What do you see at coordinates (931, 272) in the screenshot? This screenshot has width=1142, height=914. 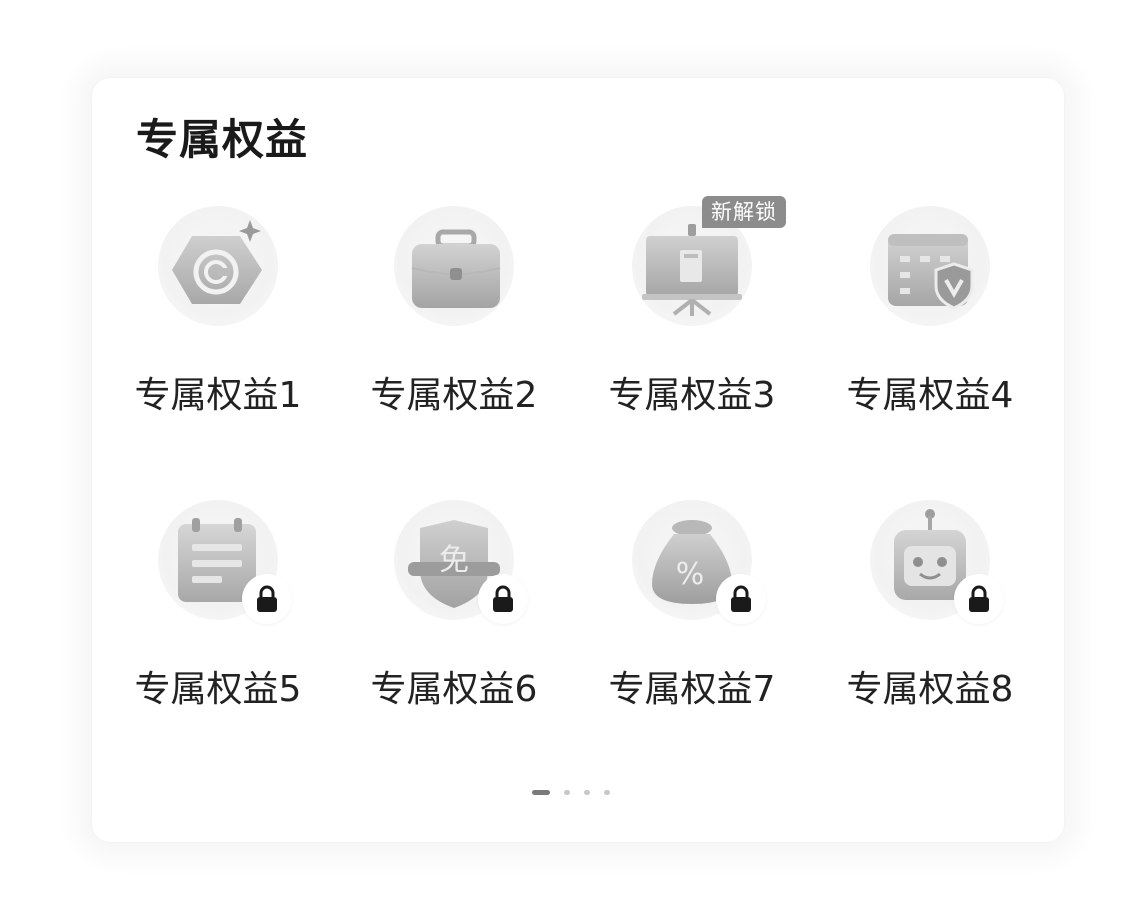 I see `calendar-shield-icon` at bounding box center [931, 272].